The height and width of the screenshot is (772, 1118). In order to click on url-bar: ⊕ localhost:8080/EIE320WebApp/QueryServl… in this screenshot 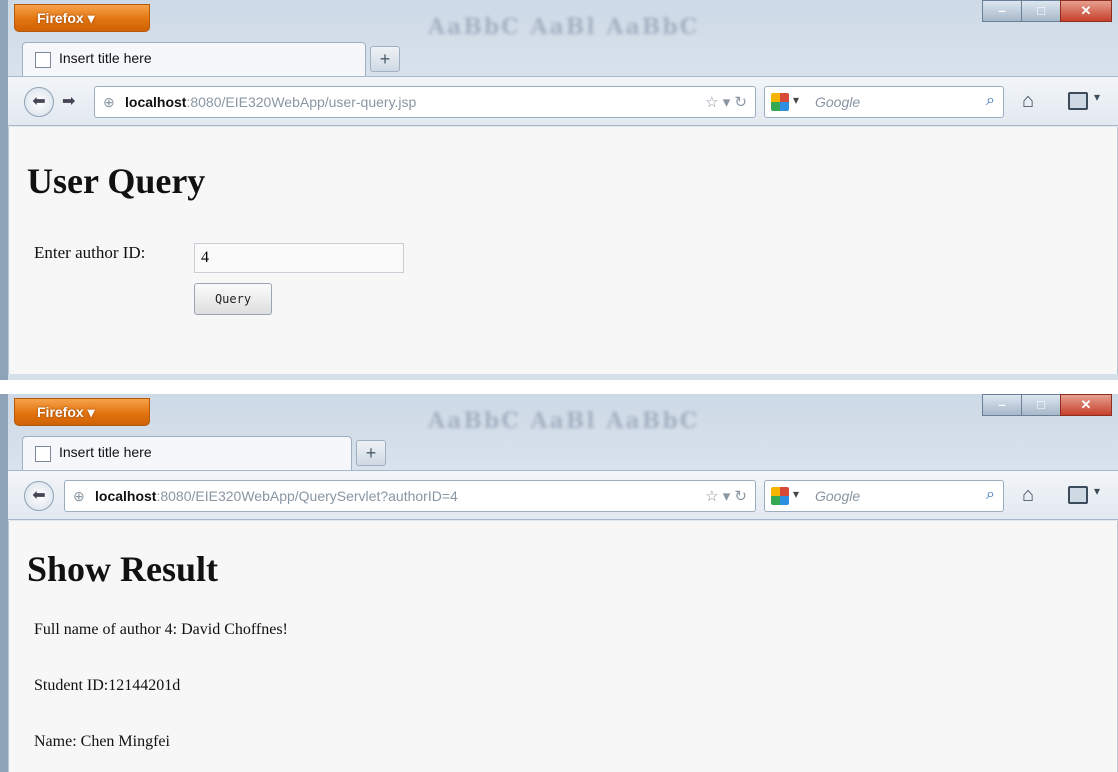, I will do `click(410, 496)`.